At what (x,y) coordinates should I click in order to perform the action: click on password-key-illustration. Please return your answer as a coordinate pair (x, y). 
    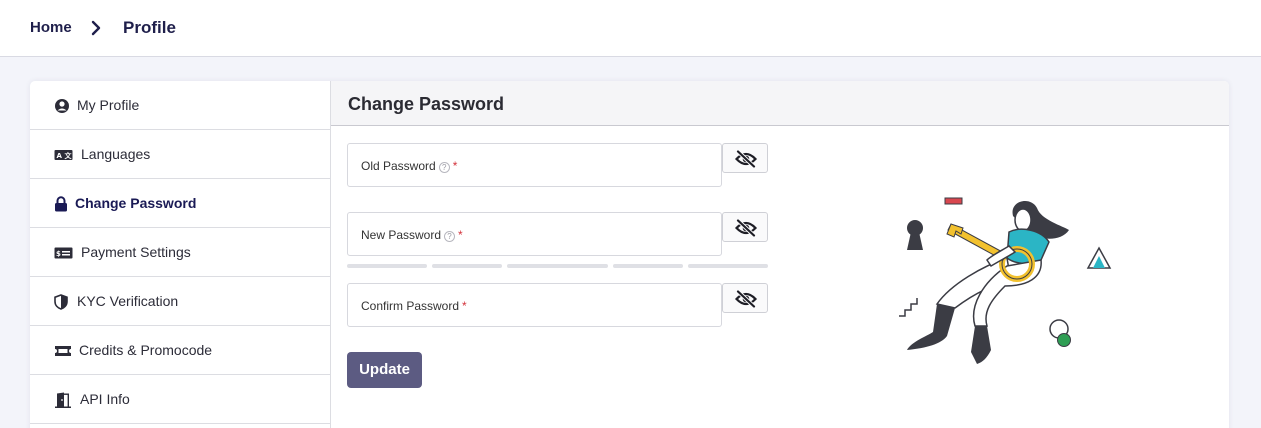
    Looking at the image, I should click on (1005, 280).